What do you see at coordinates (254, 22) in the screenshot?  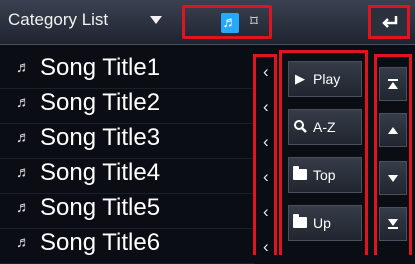 I see `video-icon: ⌑` at bounding box center [254, 22].